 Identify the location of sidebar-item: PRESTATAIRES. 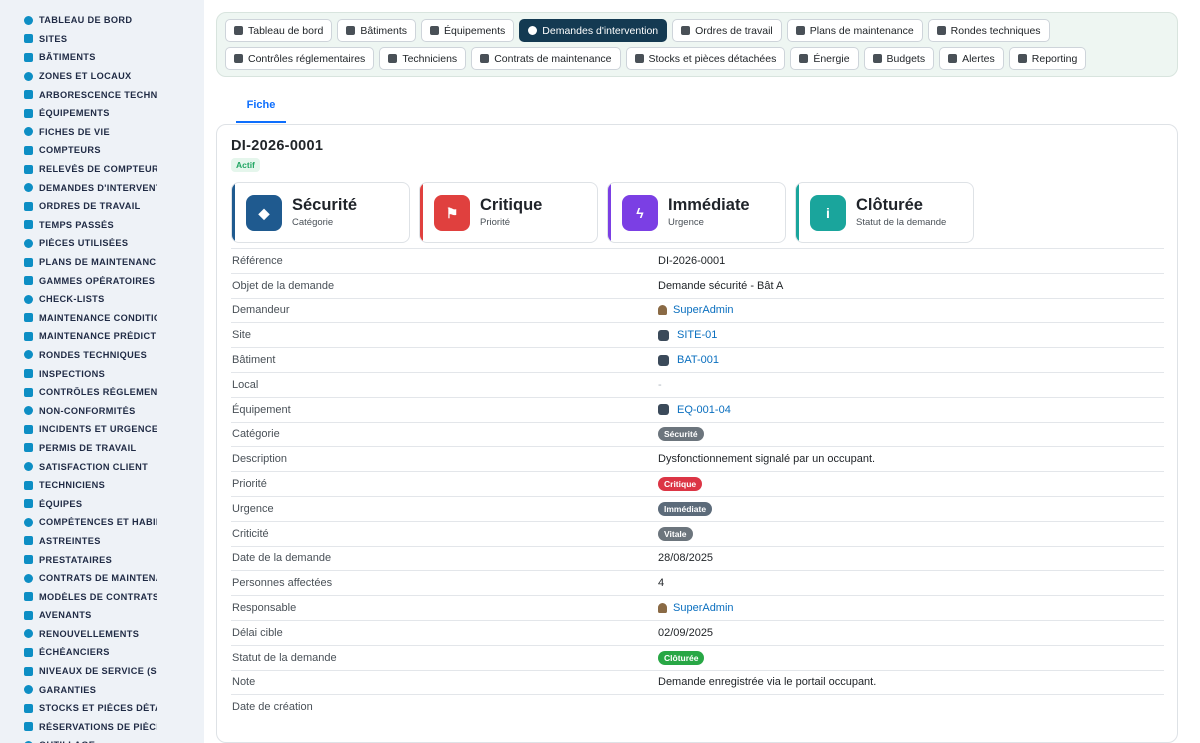
(102, 559).